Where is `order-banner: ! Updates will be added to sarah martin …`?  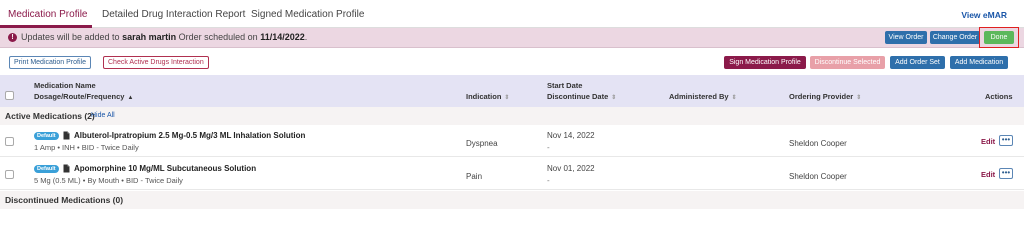 order-banner: ! Updates will be added to sarah martin … is located at coordinates (512, 38).